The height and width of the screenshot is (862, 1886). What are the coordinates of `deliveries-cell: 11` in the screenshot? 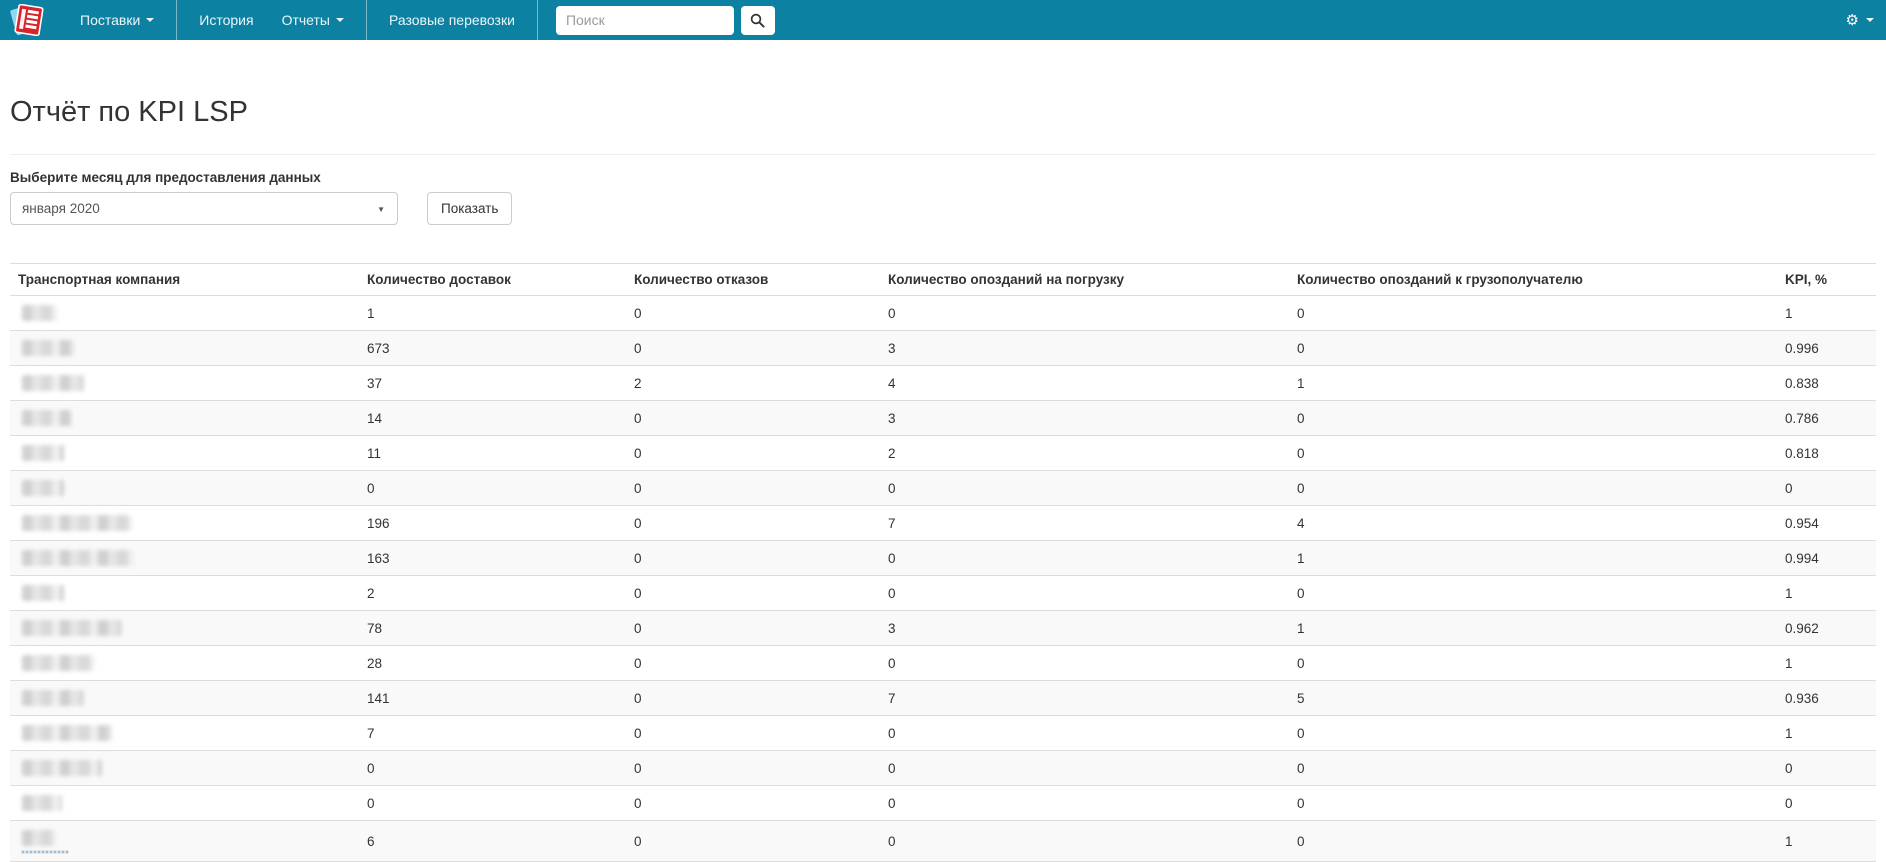 It's located at (492, 453).